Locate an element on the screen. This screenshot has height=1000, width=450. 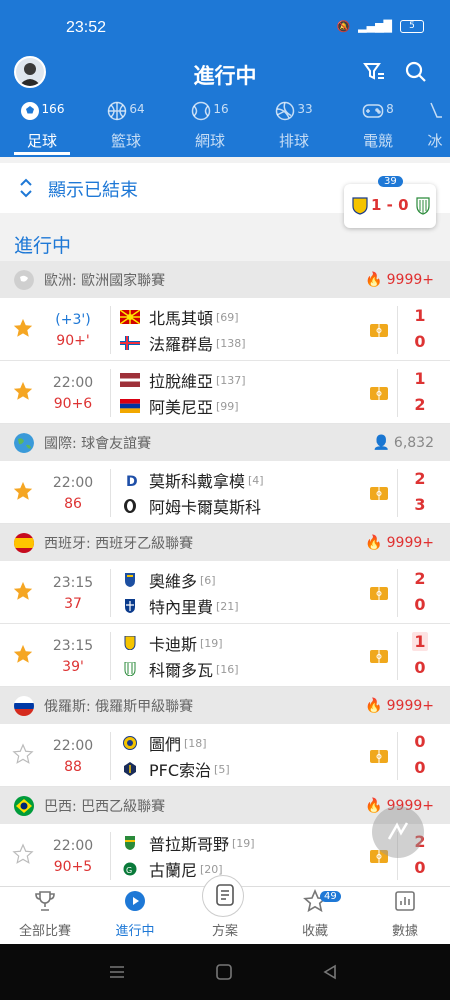
sport-tabs: 166 足球 64 籃球 16 網球 33 排球 8 電競 冰 is located at coordinates (225, 128).